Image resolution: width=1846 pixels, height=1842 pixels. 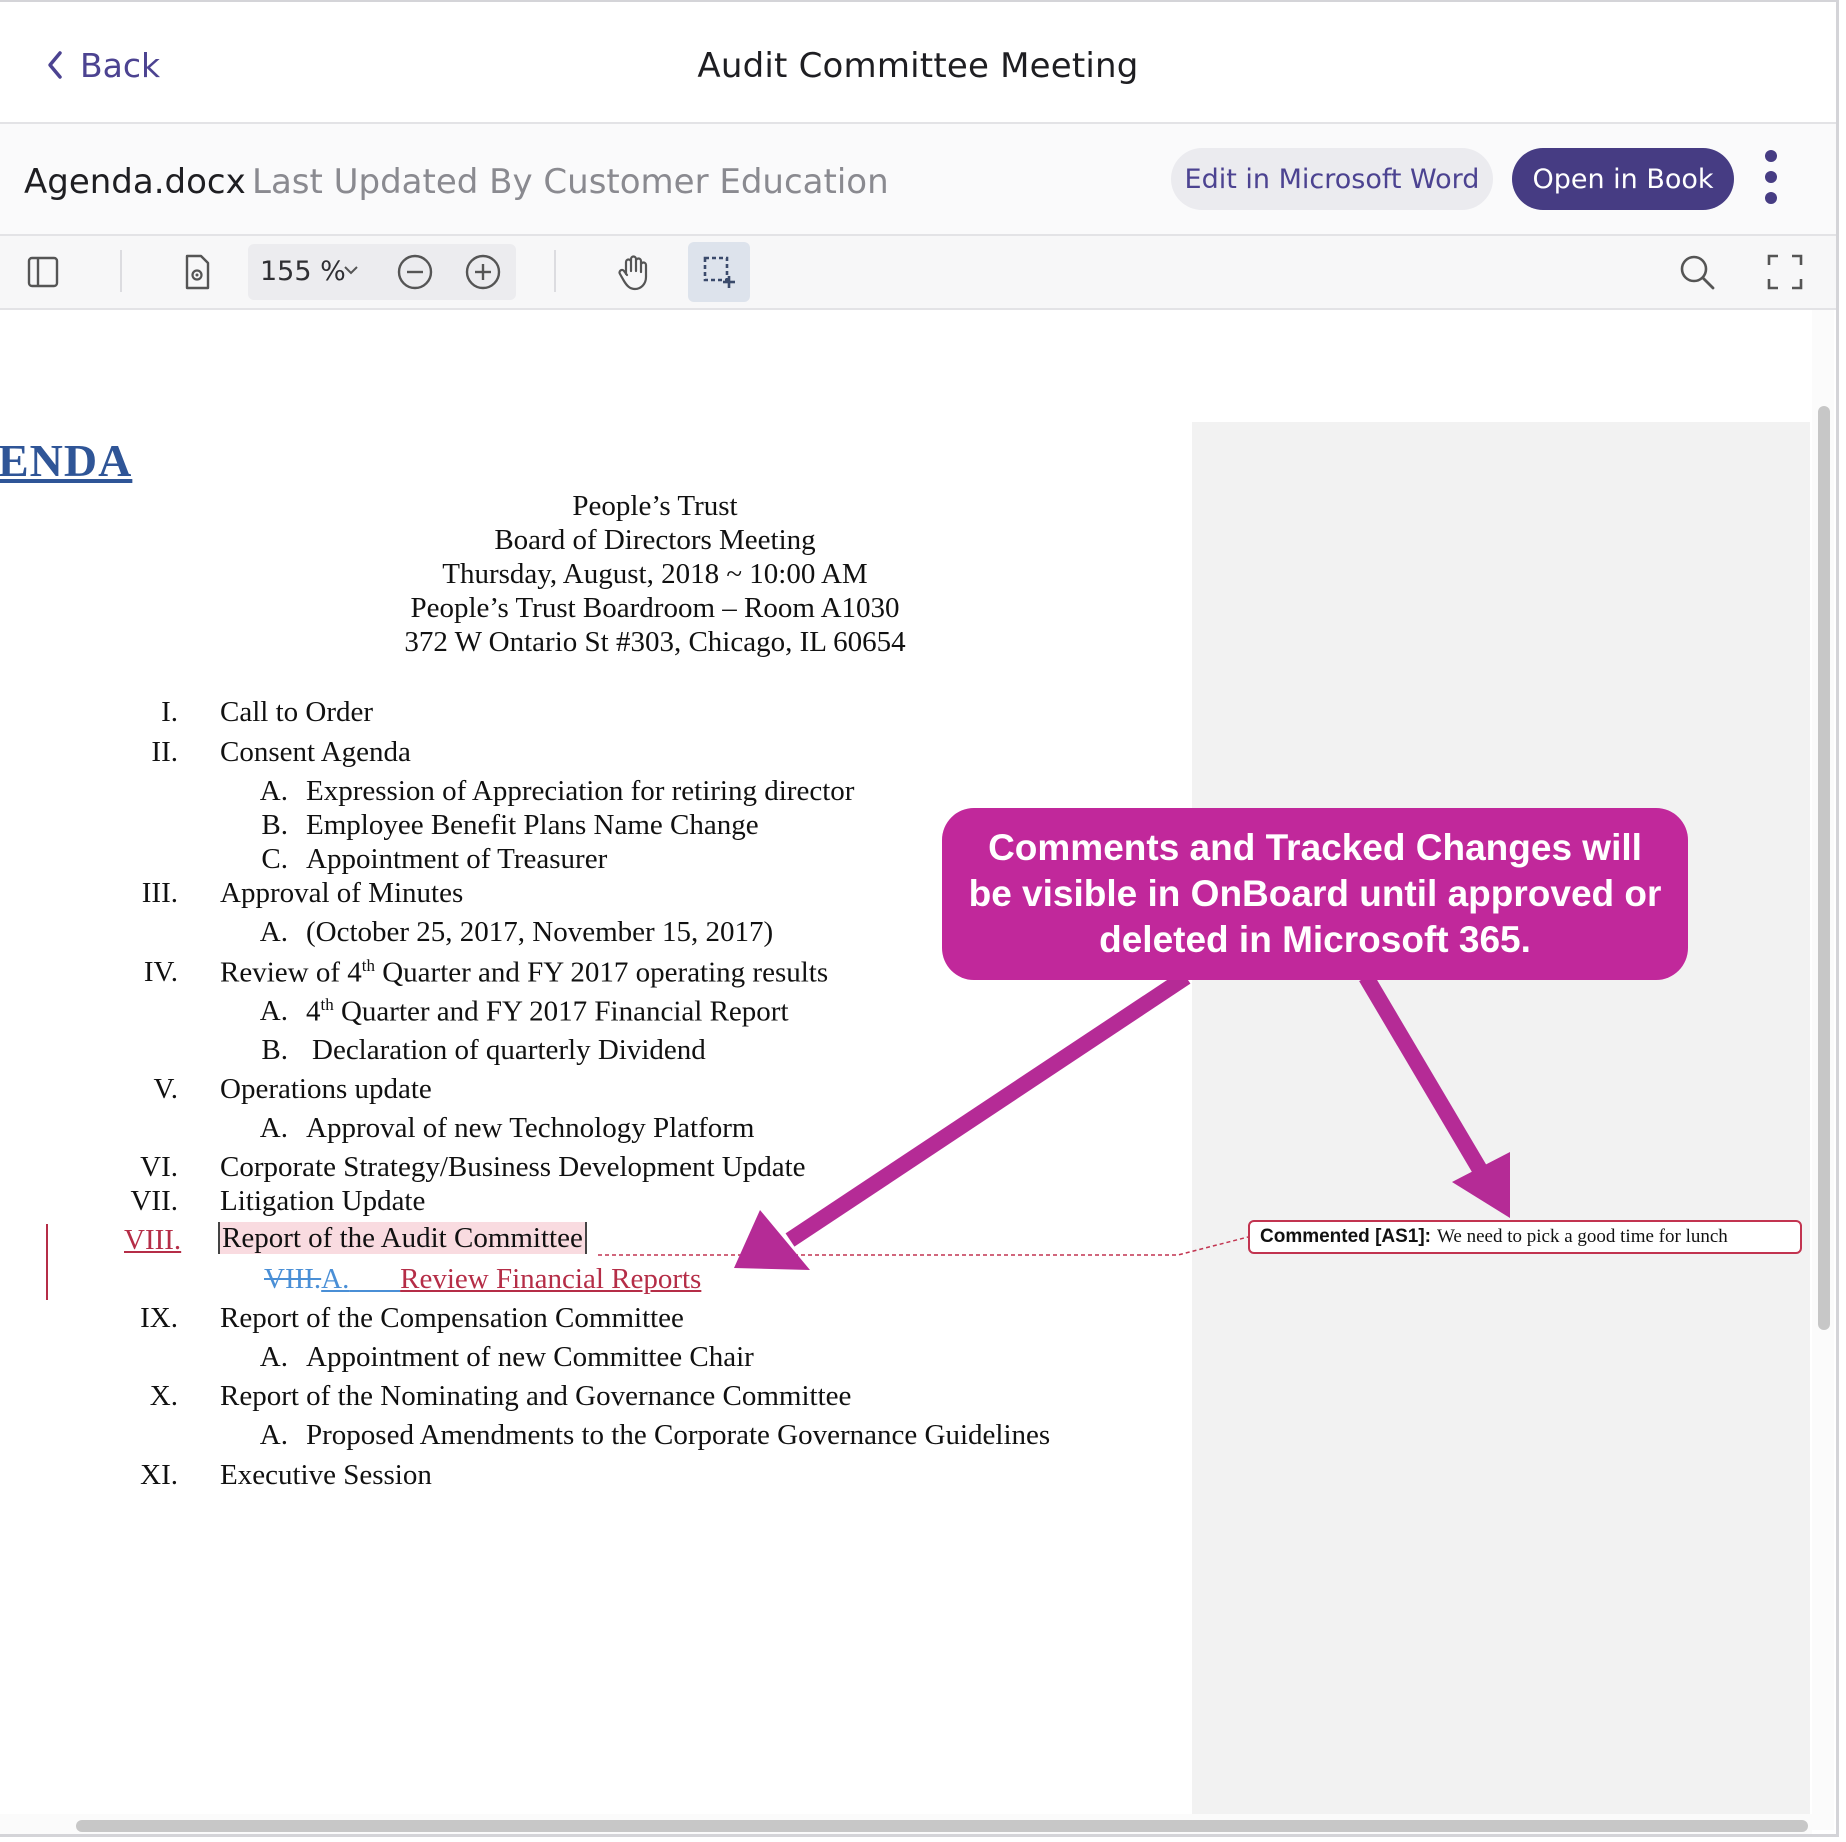 What do you see at coordinates (540, 932) in the screenshot?
I see `agenda-subitem: (October 25, 2017, November 15, 2017)` at bounding box center [540, 932].